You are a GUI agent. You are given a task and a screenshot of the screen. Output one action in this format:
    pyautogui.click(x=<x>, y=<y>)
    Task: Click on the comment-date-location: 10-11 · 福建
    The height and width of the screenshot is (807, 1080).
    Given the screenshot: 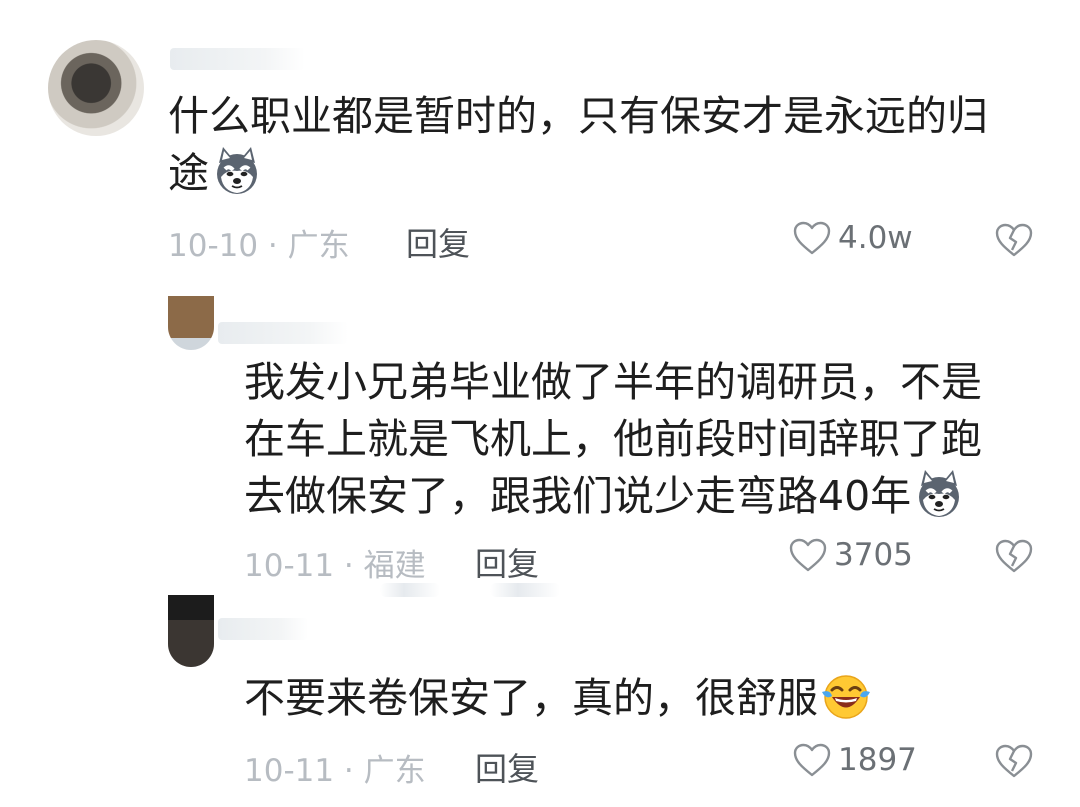 What is the action you would take?
    pyautogui.click(x=335, y=566)
    